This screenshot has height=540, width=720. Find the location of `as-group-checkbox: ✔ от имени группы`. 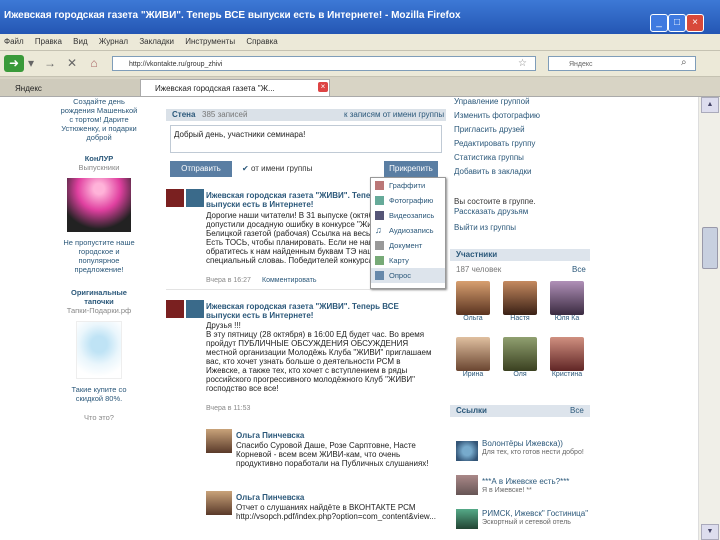

as-group-checkbox: ✔ от имени группы is located at coordinates (277, 168).